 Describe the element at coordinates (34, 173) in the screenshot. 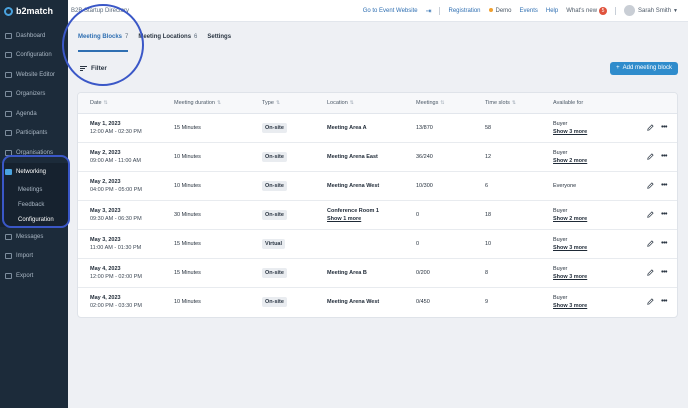

I see `sidebar-item-networking: Networking` at that location.